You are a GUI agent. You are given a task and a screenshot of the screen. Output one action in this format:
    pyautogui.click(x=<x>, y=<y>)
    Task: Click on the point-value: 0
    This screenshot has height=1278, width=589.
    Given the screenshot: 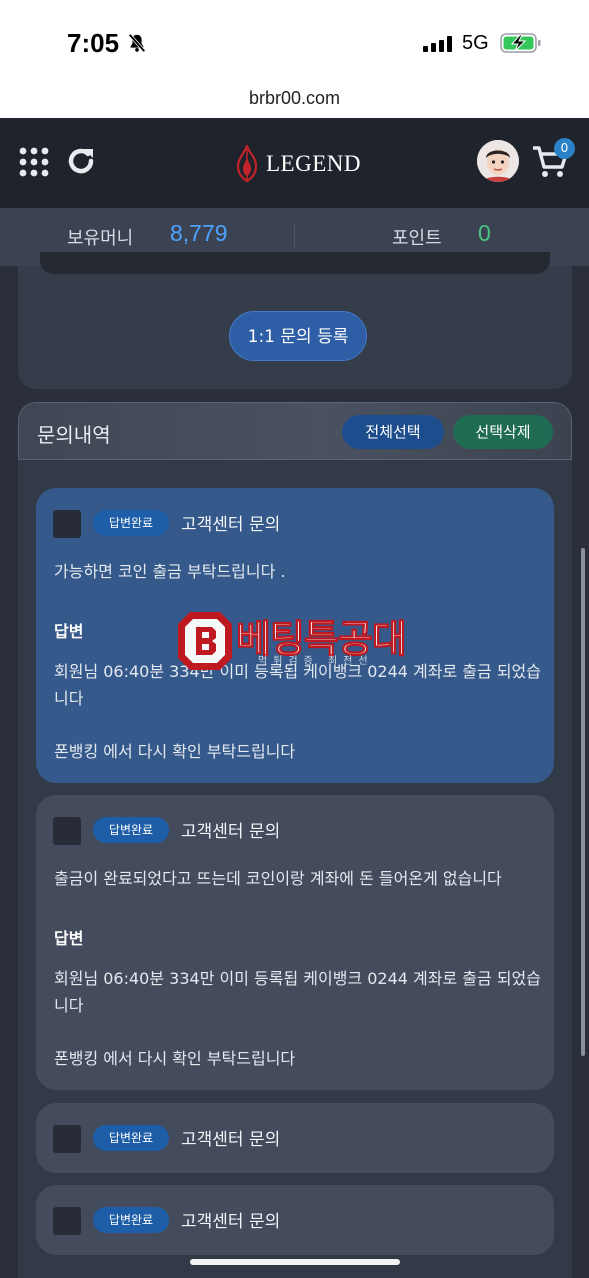 What is the action you would take?
    pyautogui.click(x=484, y=233)
    